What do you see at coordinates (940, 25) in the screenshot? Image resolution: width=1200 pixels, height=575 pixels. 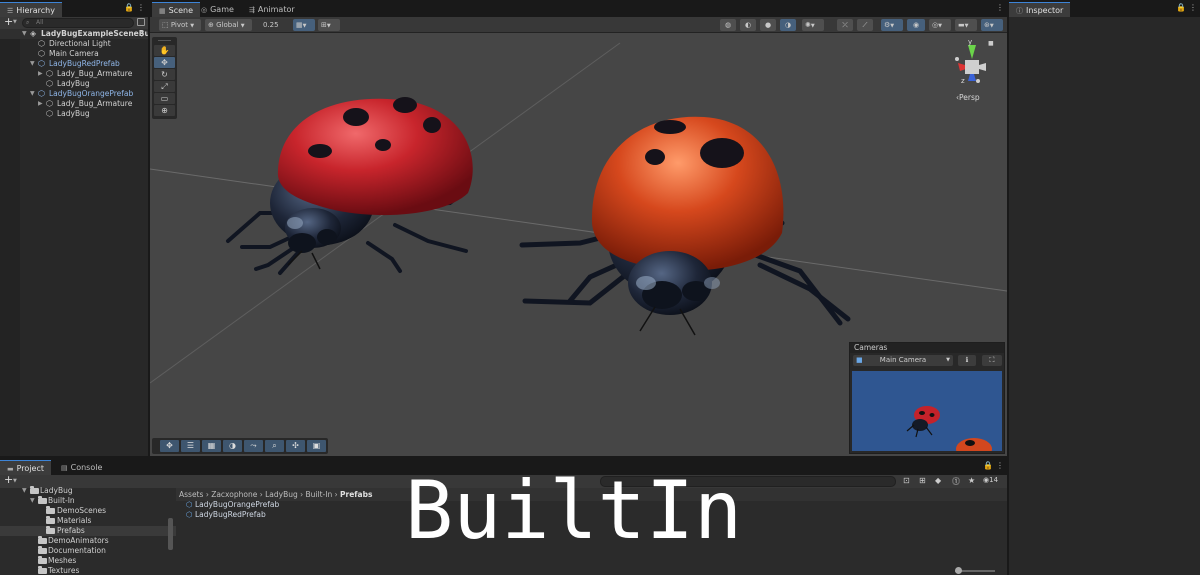 I see `scene-visibility-button: ◎▼` at bounding box center [940, 25].